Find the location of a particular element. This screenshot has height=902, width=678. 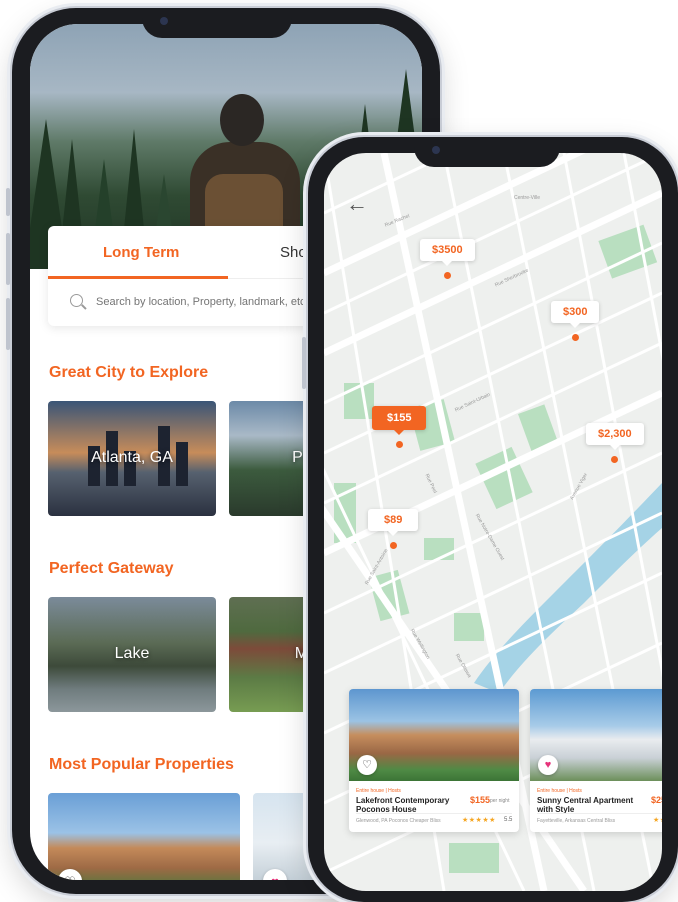

gateway-label: Lake is located at coordinates (132, 653).